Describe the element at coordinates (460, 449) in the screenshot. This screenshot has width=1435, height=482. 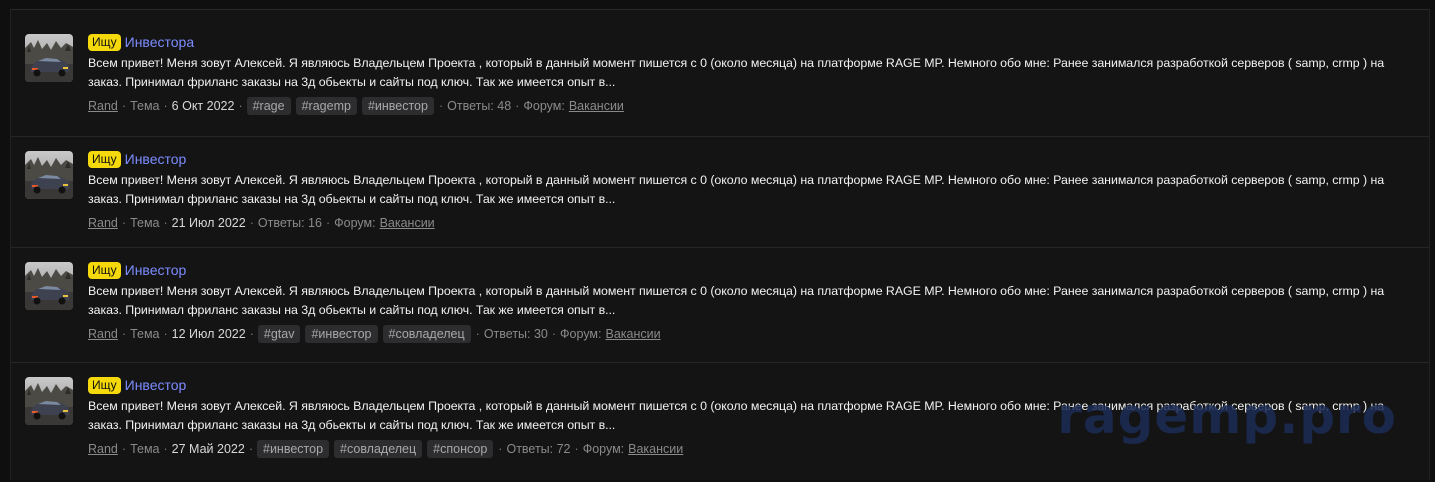
I see `tag-link: #спонсор` at that location.